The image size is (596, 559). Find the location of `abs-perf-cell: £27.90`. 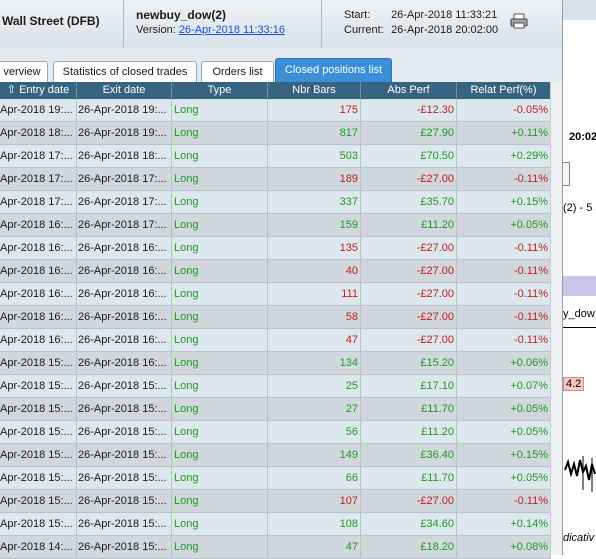

abs-perf-cell: £27.90 is located at coordinates (409, 133).